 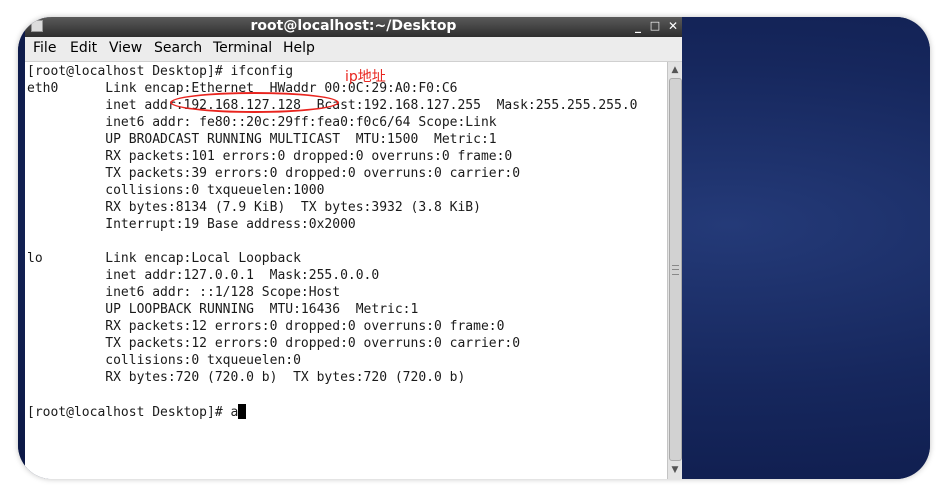 I want to click on menu-view: View, so click(x=125, y=48).